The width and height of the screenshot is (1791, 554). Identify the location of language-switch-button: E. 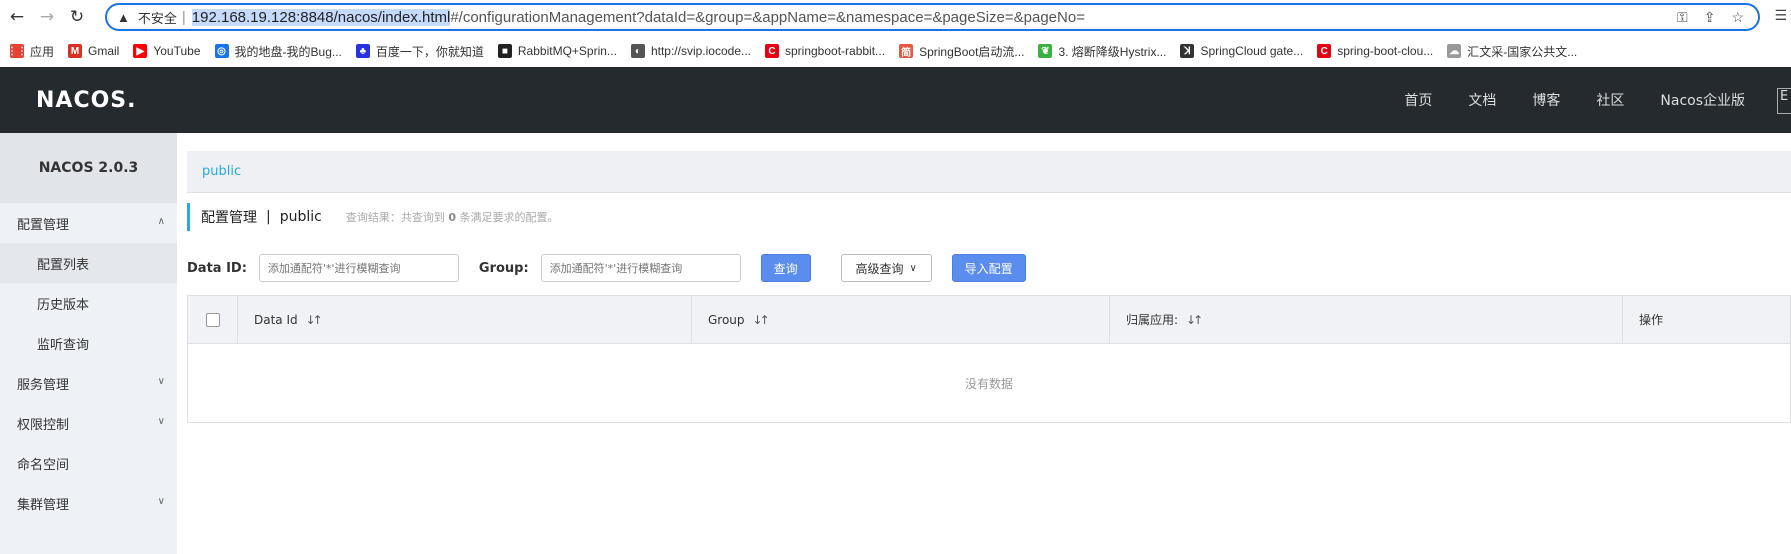
(1784, 101).